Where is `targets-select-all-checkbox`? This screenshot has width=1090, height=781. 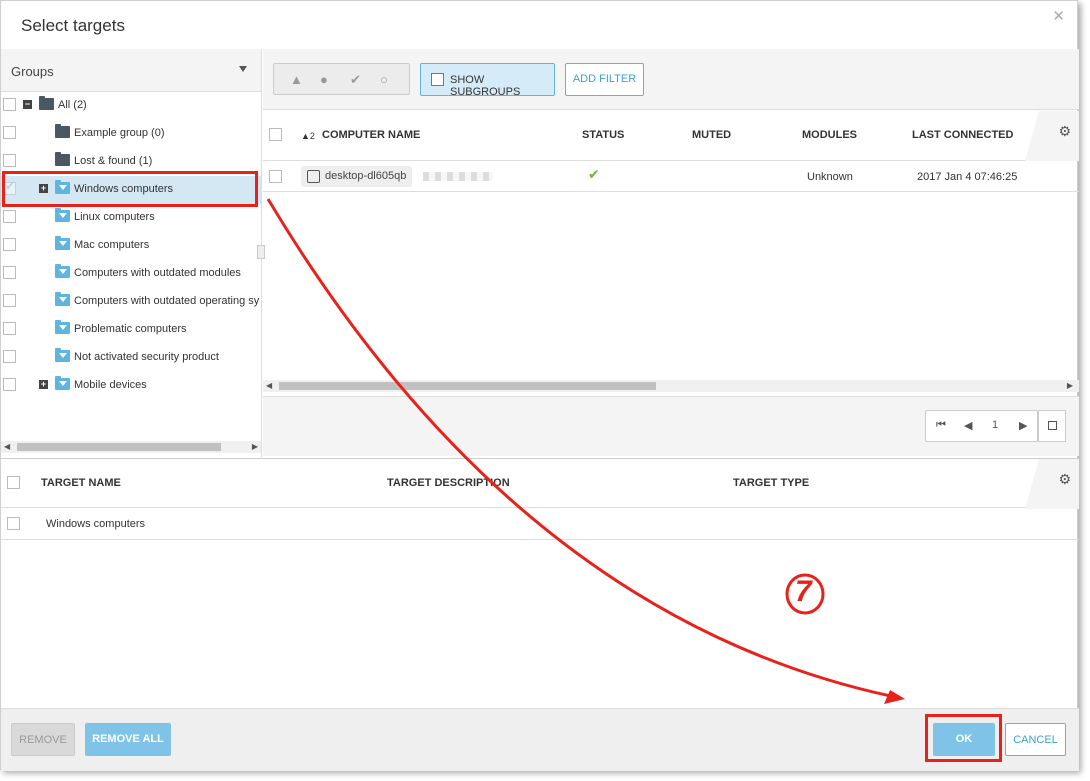
targets-select-all-checkbox is located at coordinates (13, 482).